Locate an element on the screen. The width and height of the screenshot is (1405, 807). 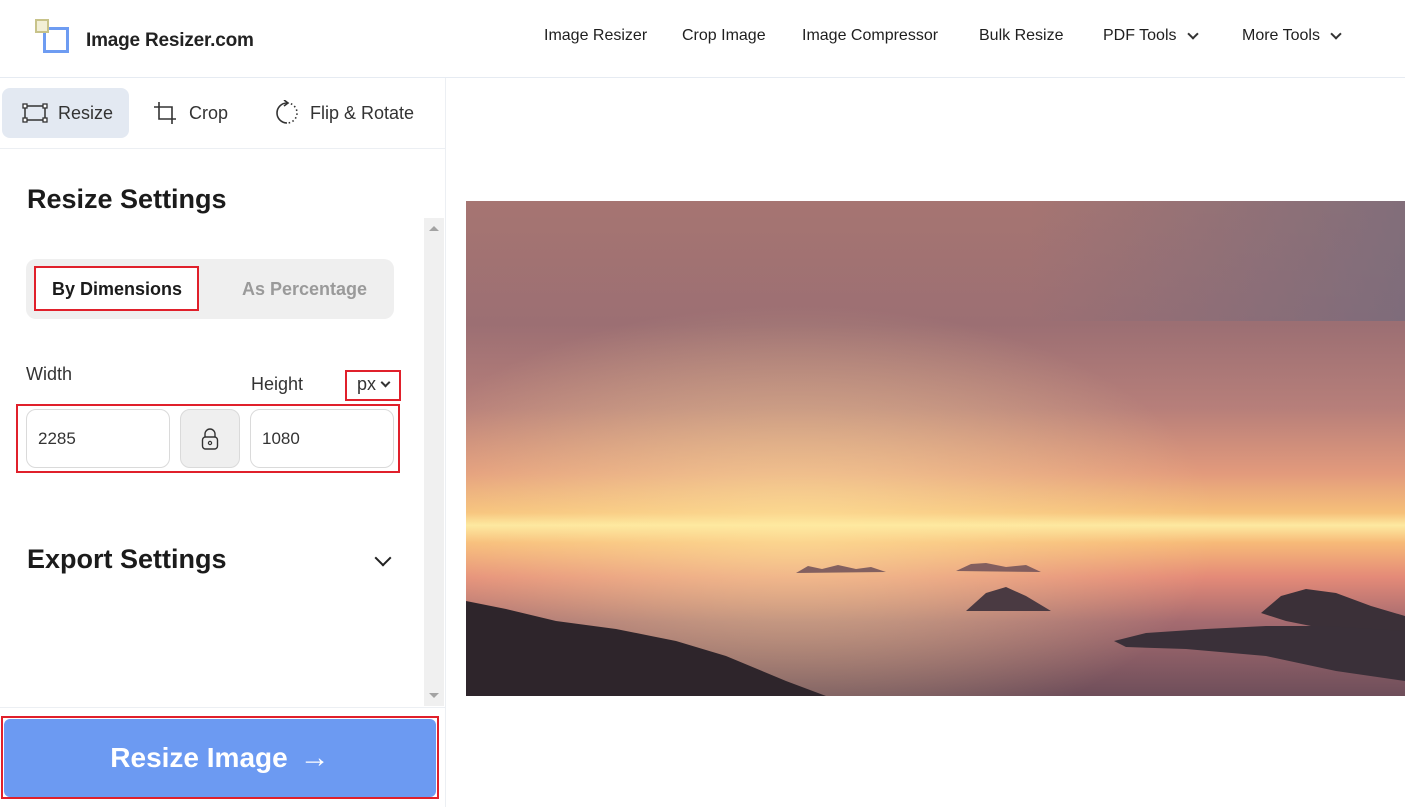
nav-label: Image Resizer is located at coordinates (596, 35).